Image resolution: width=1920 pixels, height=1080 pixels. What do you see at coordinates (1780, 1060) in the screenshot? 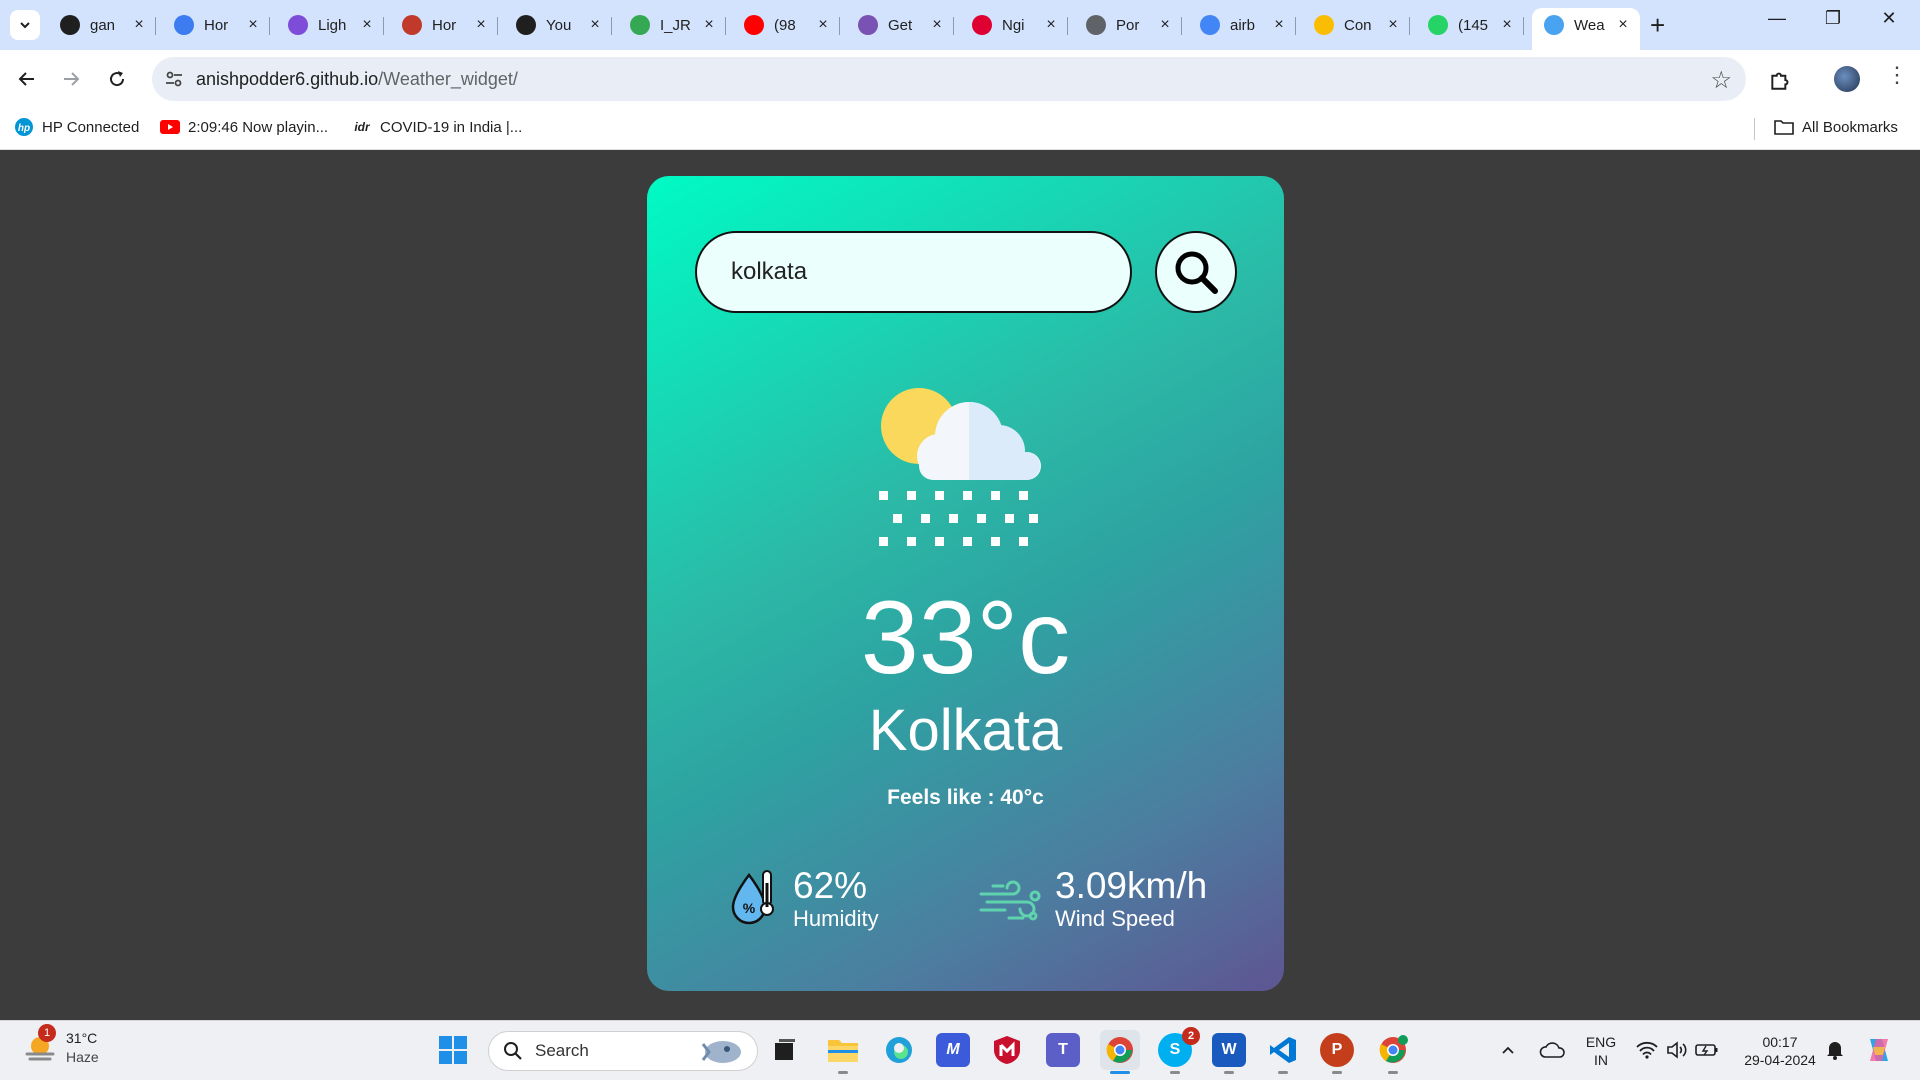
I see `clock-date: 29-04-2024` at bounding box center [1780, 1060].